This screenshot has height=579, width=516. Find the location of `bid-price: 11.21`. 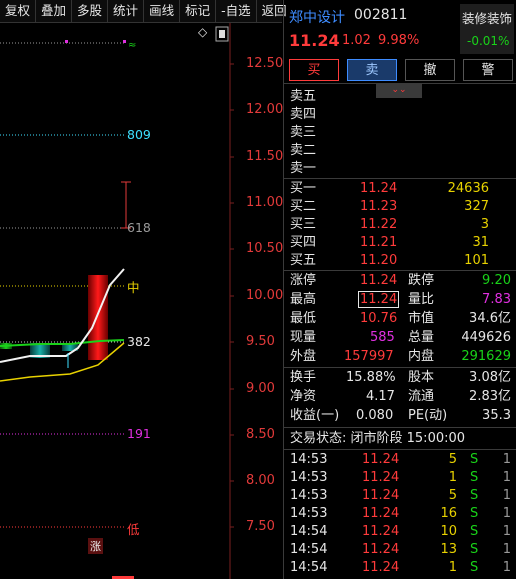

bid-price: 11.21 is located at coordinates (379, 242).